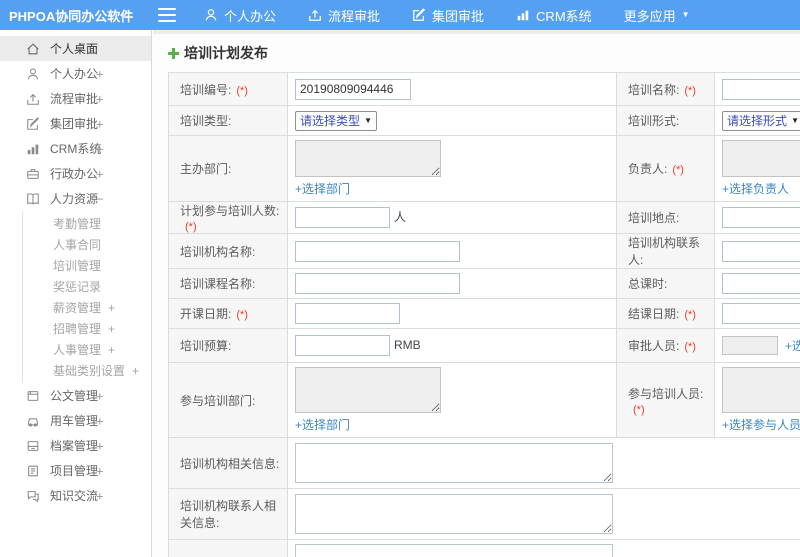 The width and height of the screenshot is (800, 557). I want to click on sidebar-item-vehicle-management: 用车管理 +, so click(75, 420).